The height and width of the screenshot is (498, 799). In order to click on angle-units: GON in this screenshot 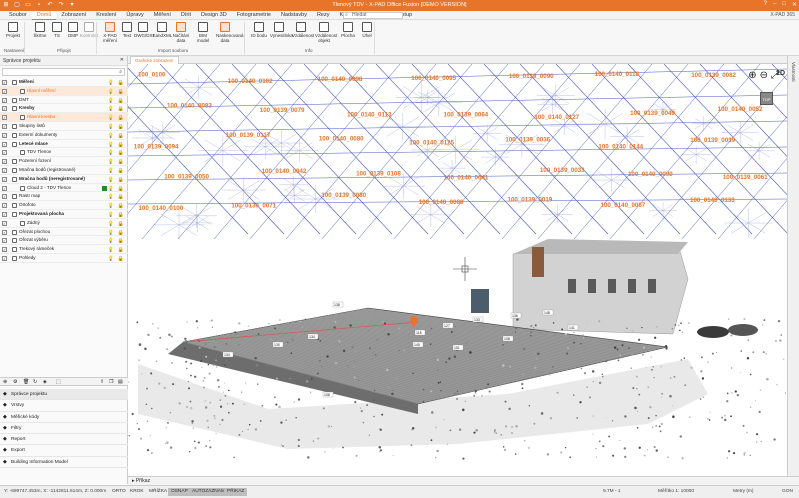, I will do `click(787, 491)`.